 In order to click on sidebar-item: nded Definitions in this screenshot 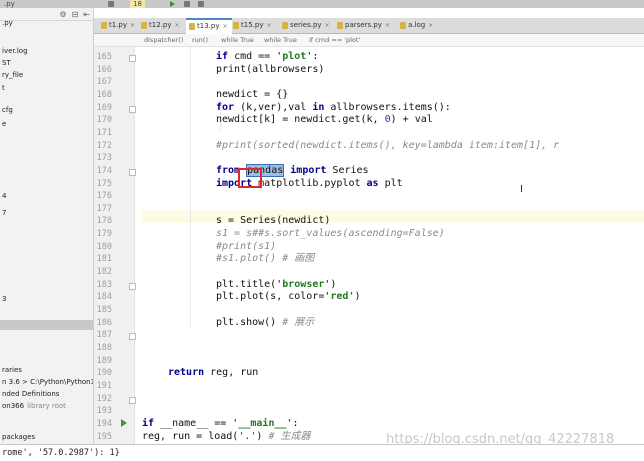, I will do `click(29, 394)`.